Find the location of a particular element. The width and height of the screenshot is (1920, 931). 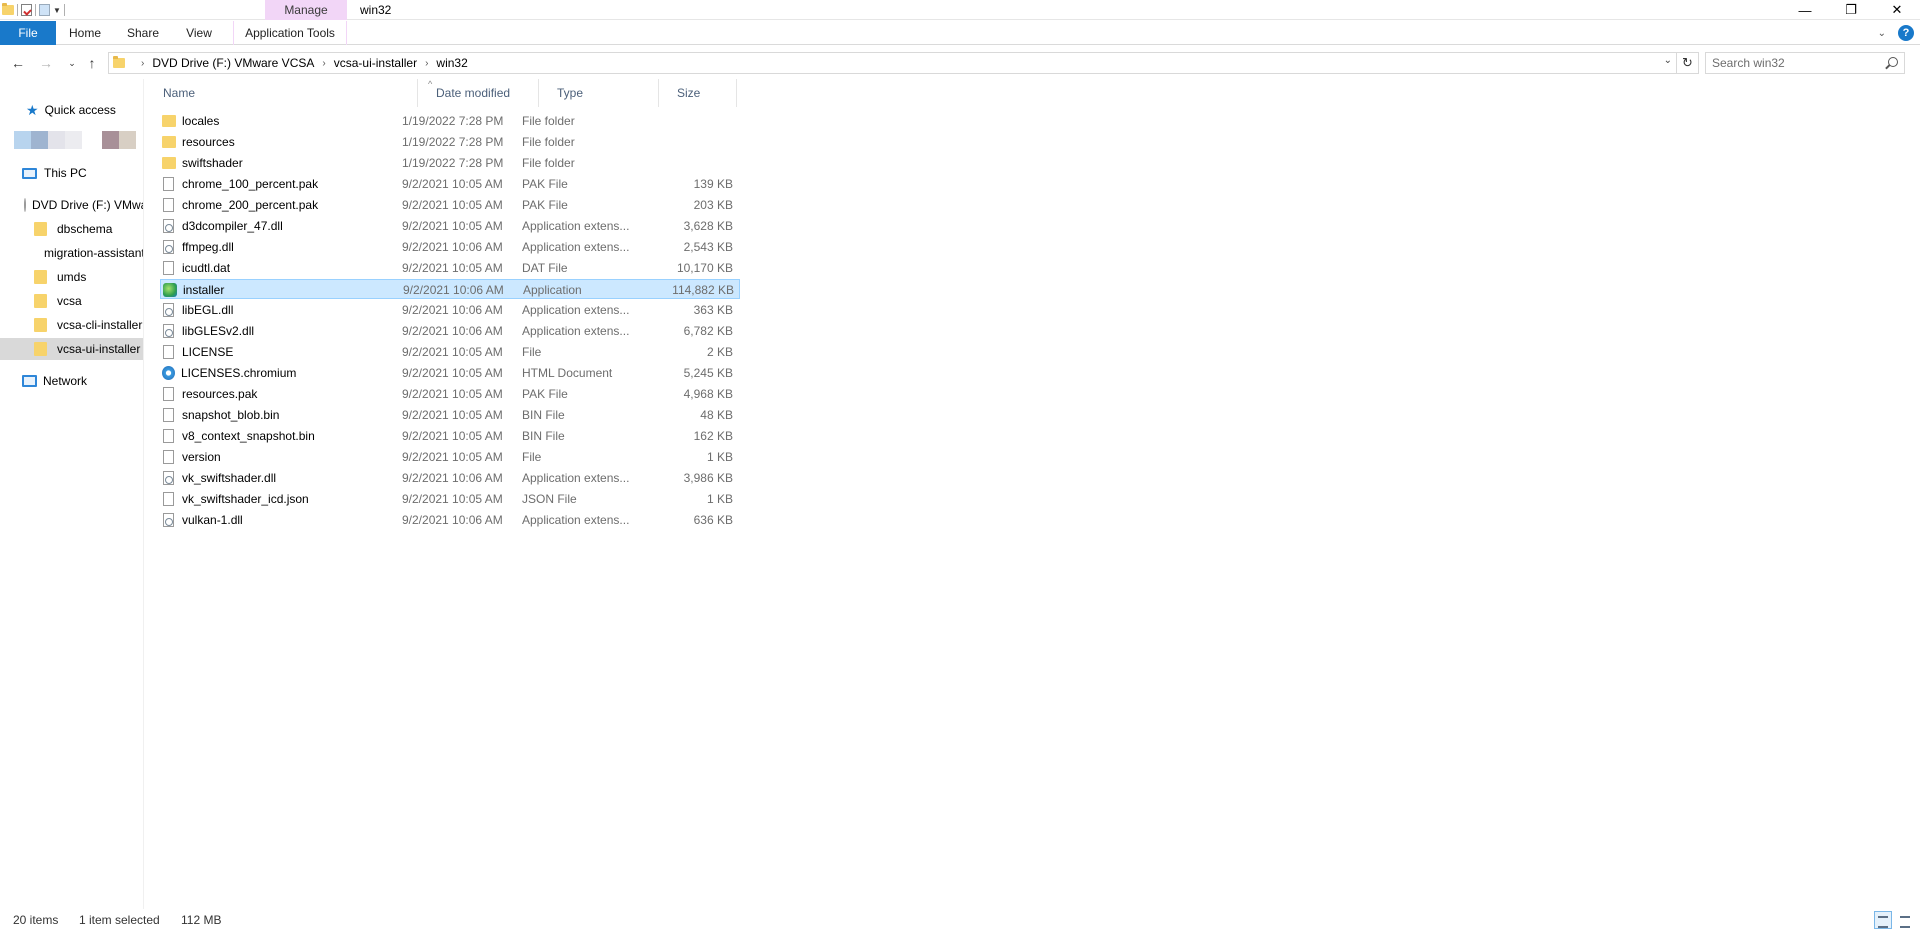

nav-folder-dbschema: dbschema is located at coordinates (71, 229).